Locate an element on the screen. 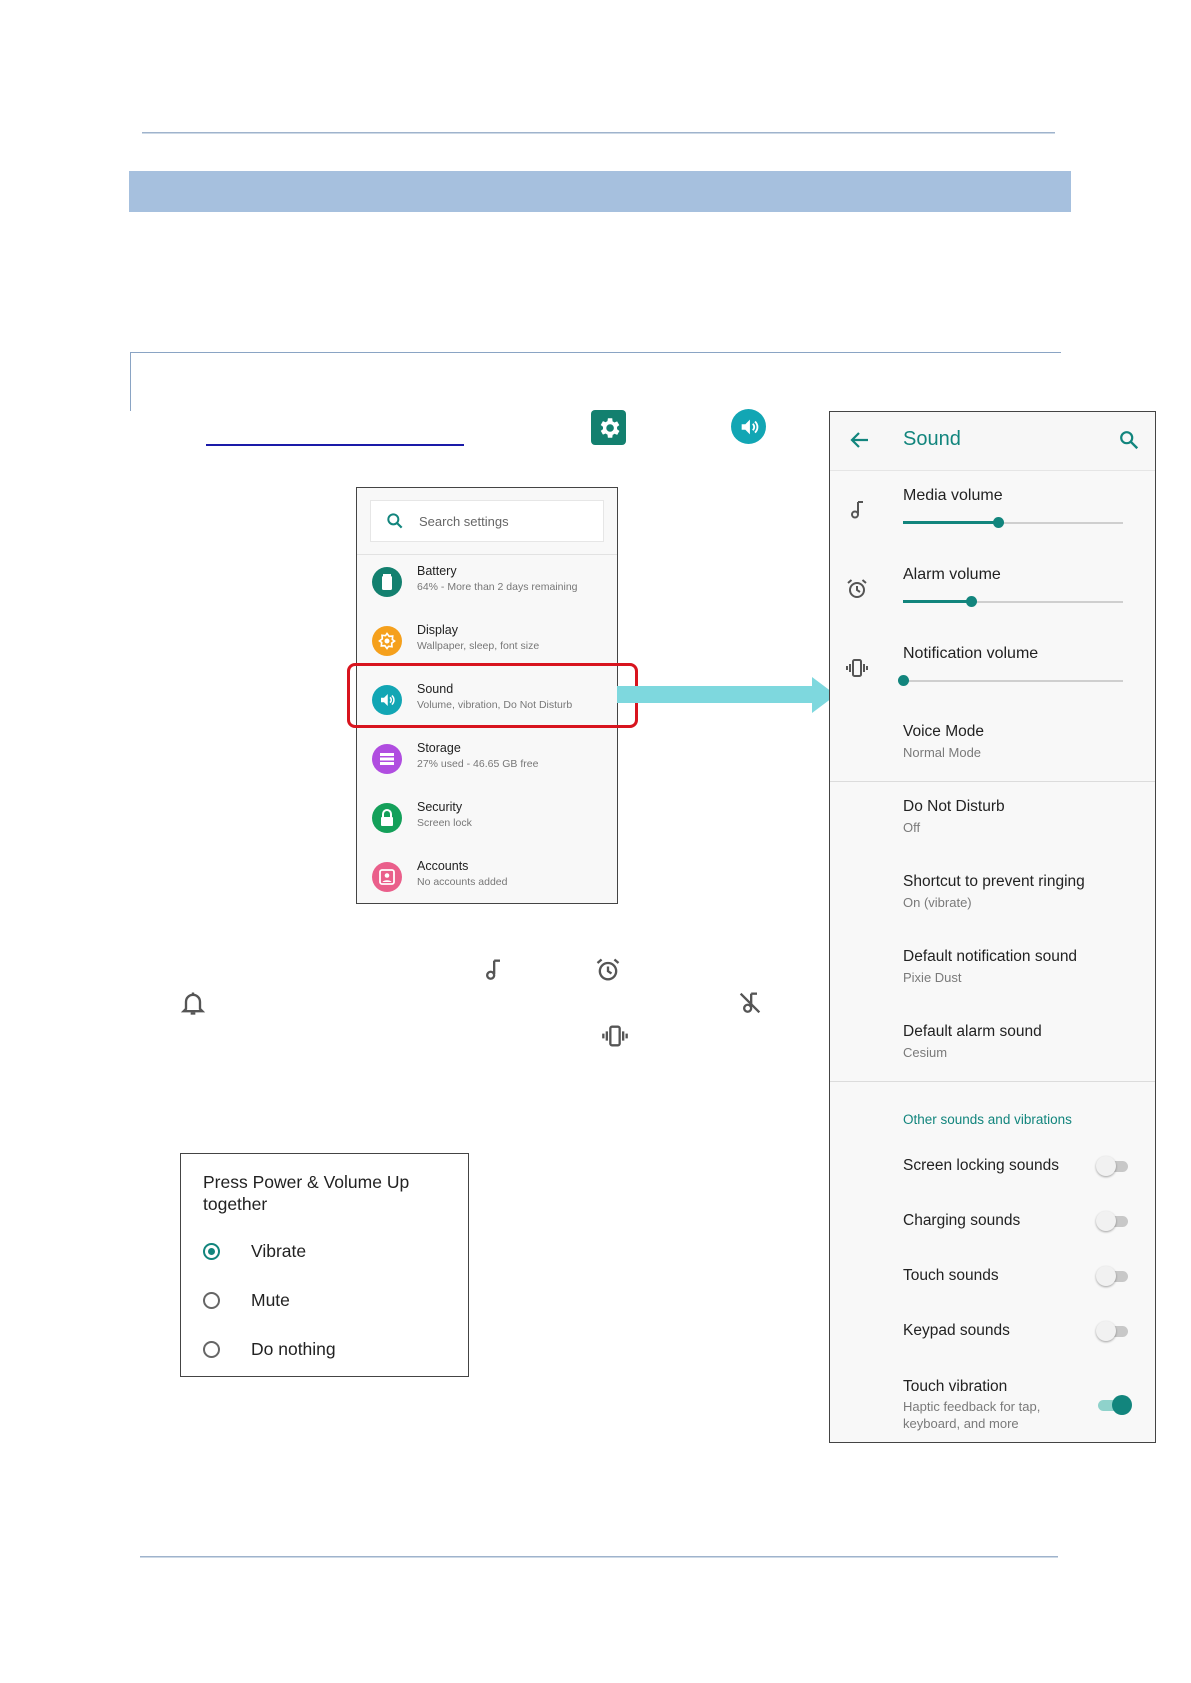 This screenshot has height=1683, width=1191. row-value: Cesium is located at coordinates (925, 1052).